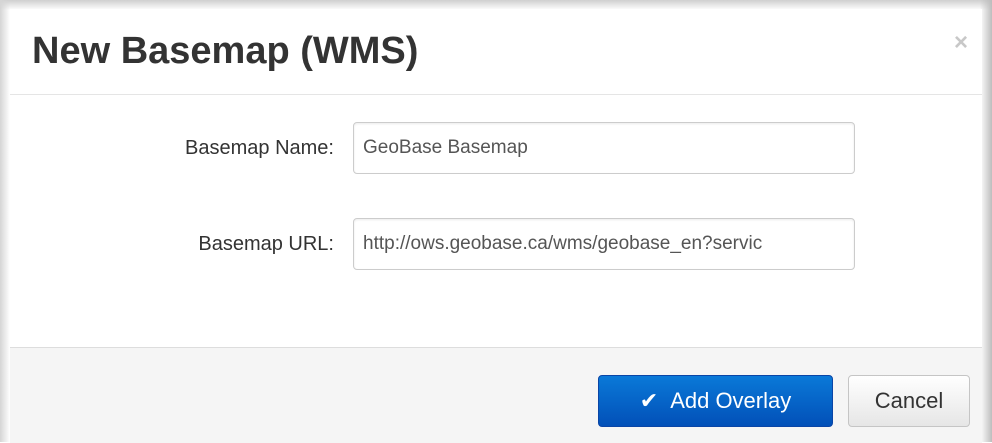  I want to click on basemap-name-row: Basemap Name:, so click(496, 149).